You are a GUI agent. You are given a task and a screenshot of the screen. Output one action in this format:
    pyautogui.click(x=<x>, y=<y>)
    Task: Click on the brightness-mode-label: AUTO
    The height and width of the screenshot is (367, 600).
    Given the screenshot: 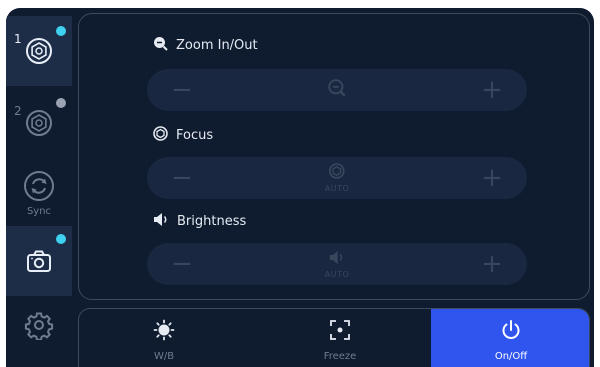 What is the action you would take?
    pyautogui.click(x=337, y=274)
    